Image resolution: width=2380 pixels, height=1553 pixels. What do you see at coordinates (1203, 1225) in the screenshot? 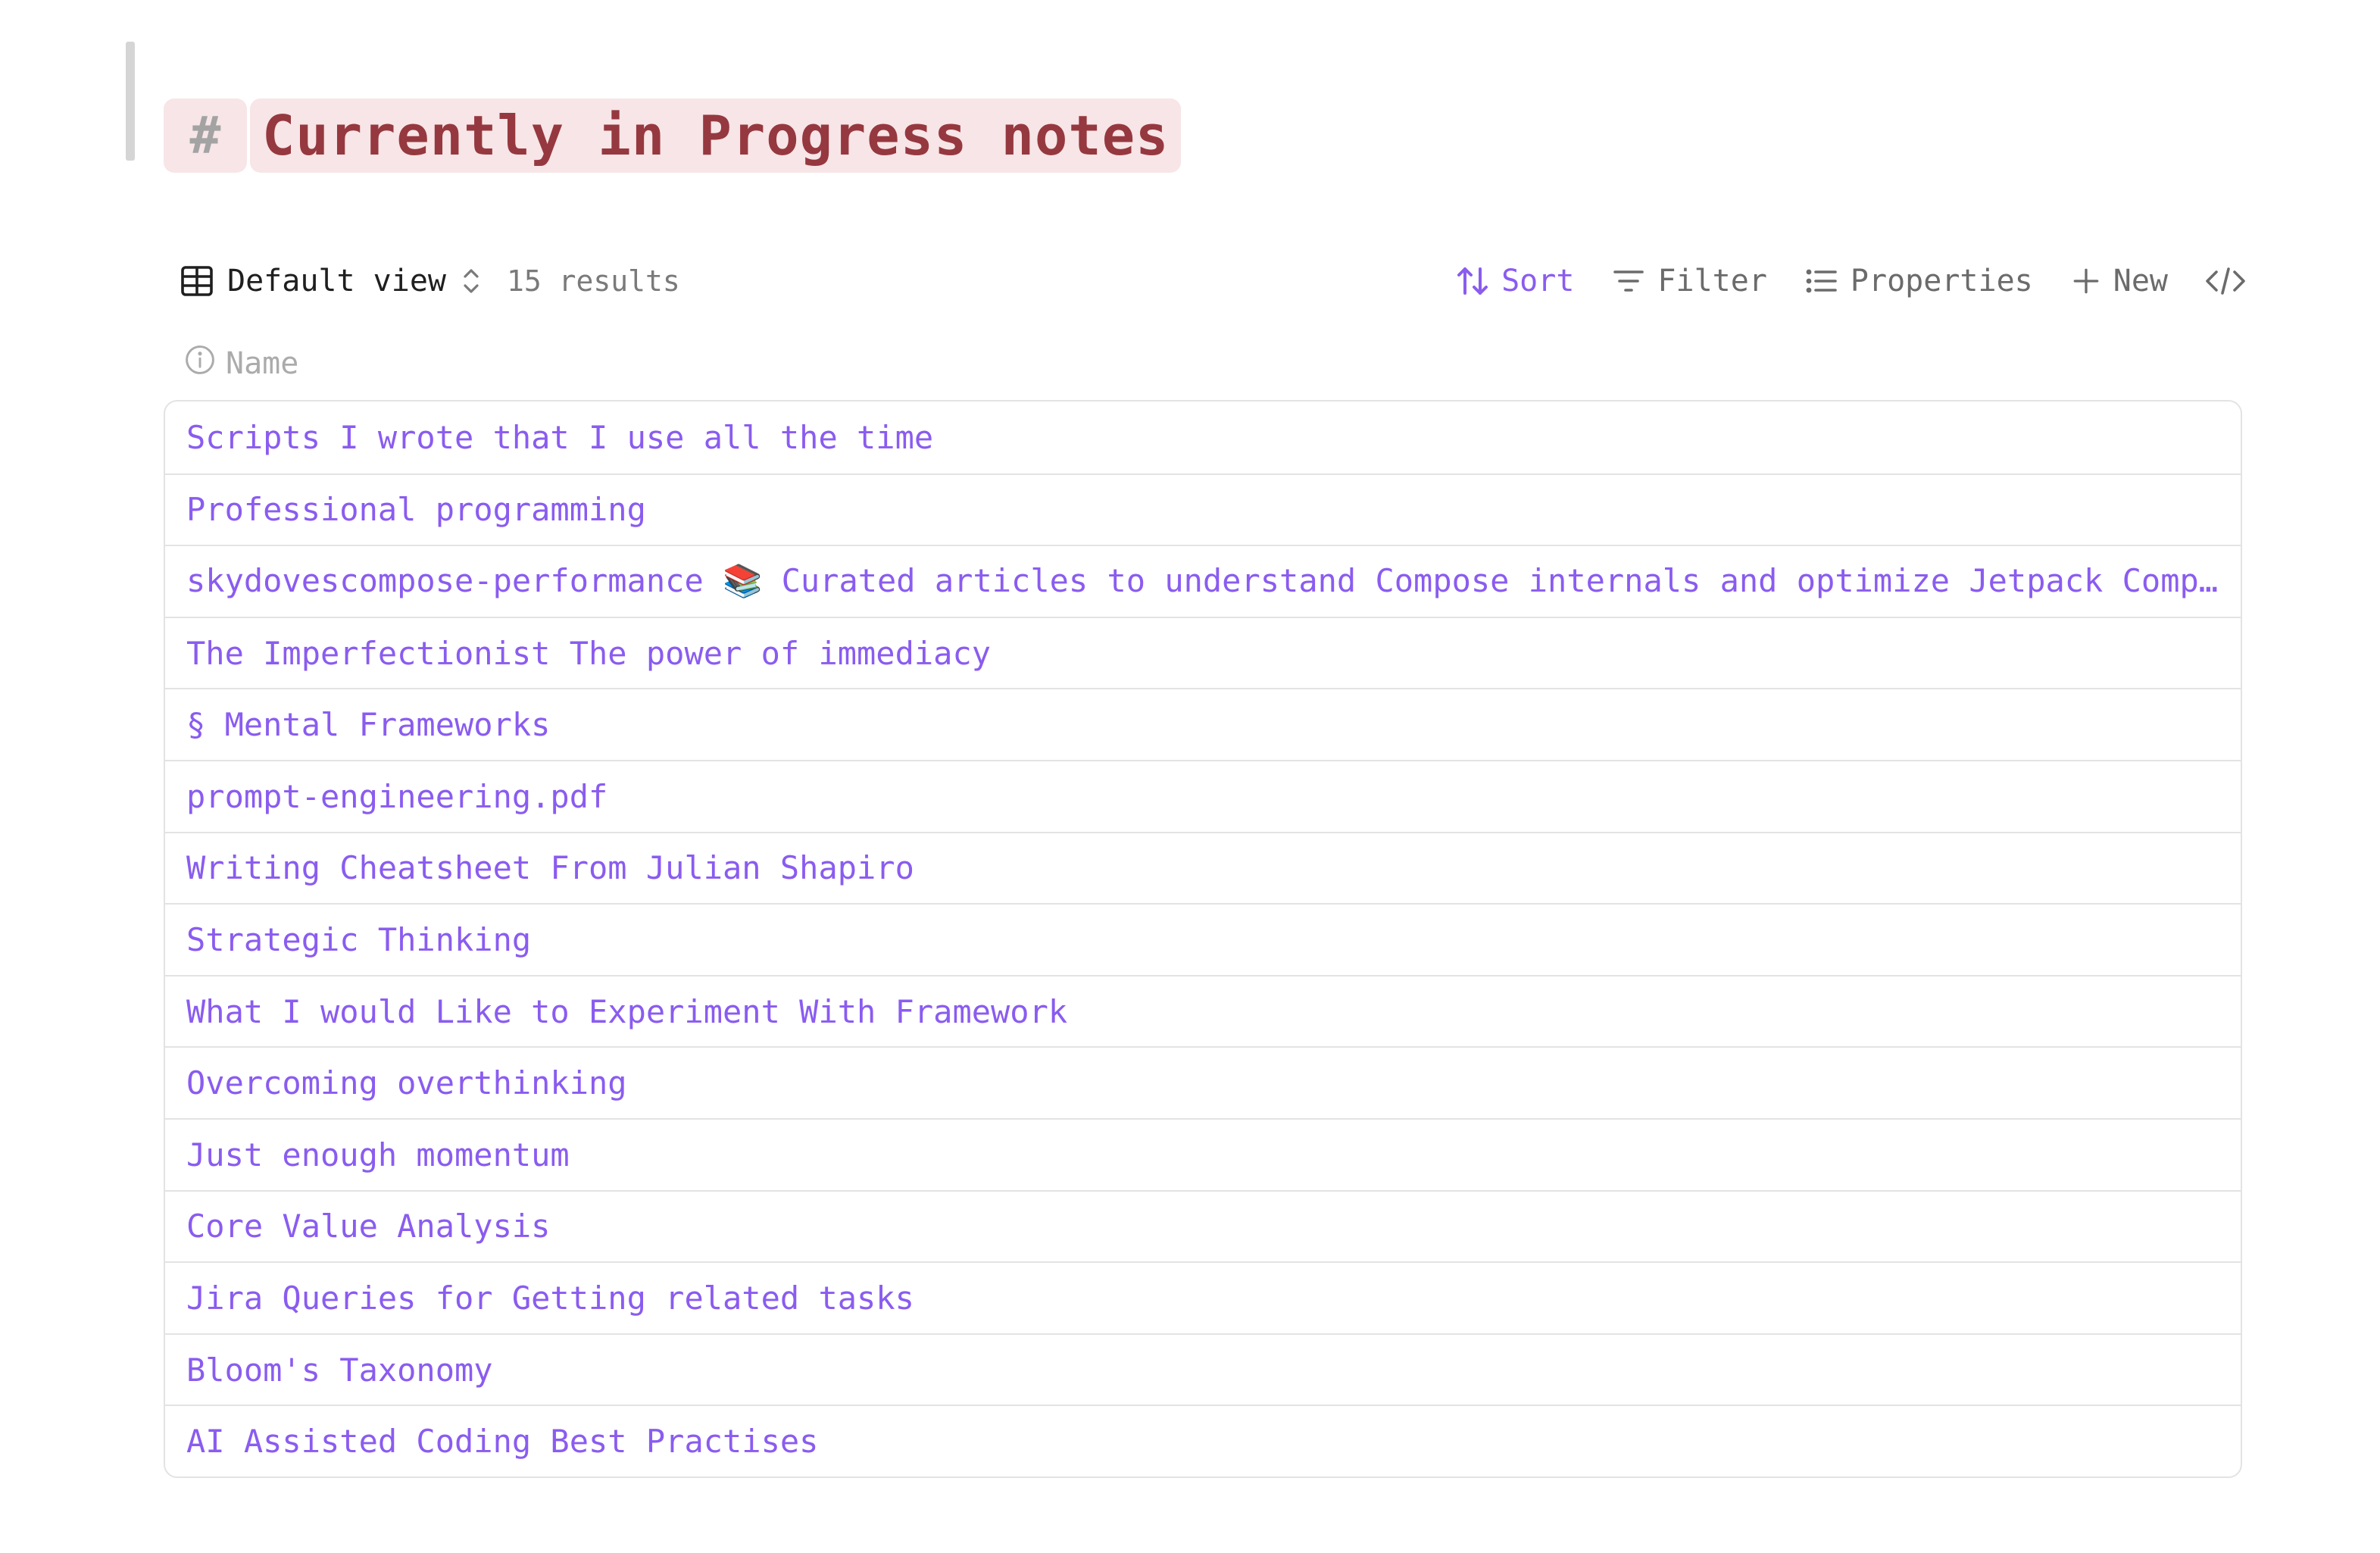
I see `table-row: Core Value Analysis` at bounding box center [1203, 1225].